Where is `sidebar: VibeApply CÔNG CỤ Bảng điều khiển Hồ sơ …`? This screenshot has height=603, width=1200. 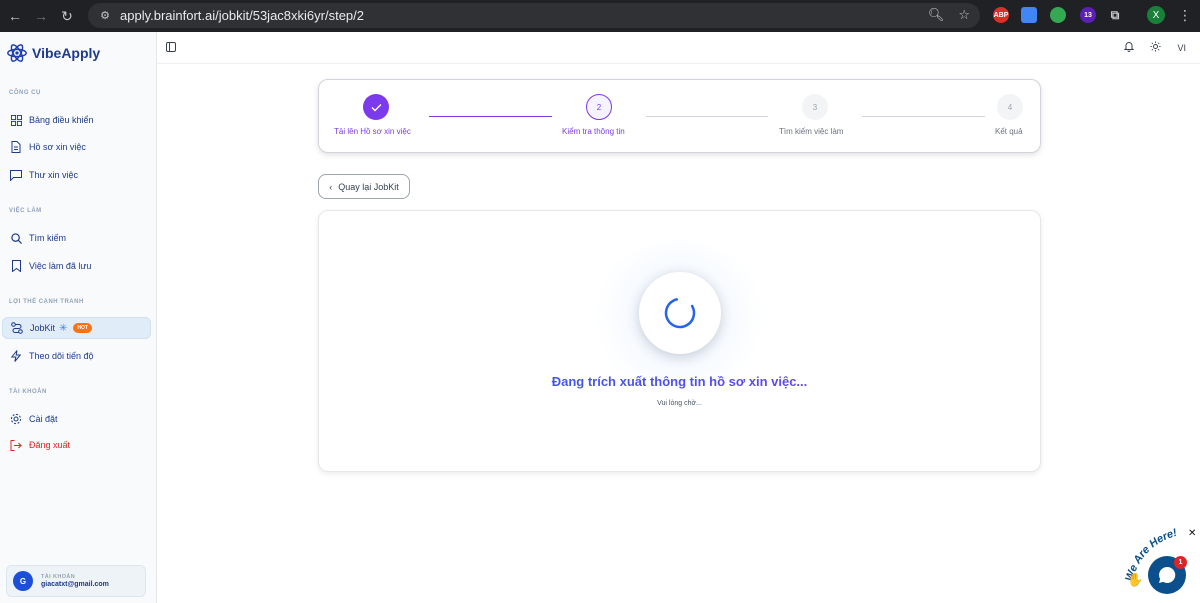
sidebar: VibeApply CÔNG CỤ Bảng điều khiển Hồ sơ … is located at coordinates (78, 317).